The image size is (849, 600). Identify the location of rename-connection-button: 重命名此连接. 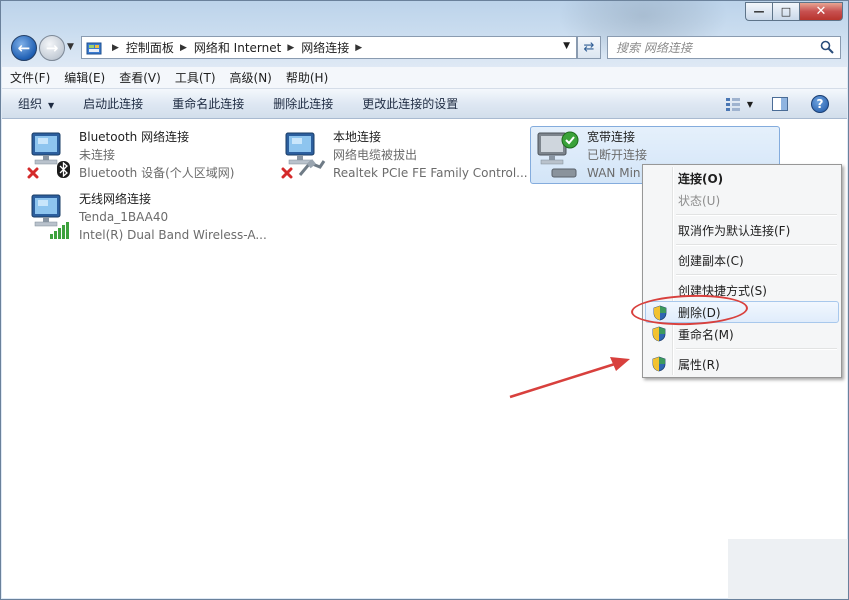
(208, 103).